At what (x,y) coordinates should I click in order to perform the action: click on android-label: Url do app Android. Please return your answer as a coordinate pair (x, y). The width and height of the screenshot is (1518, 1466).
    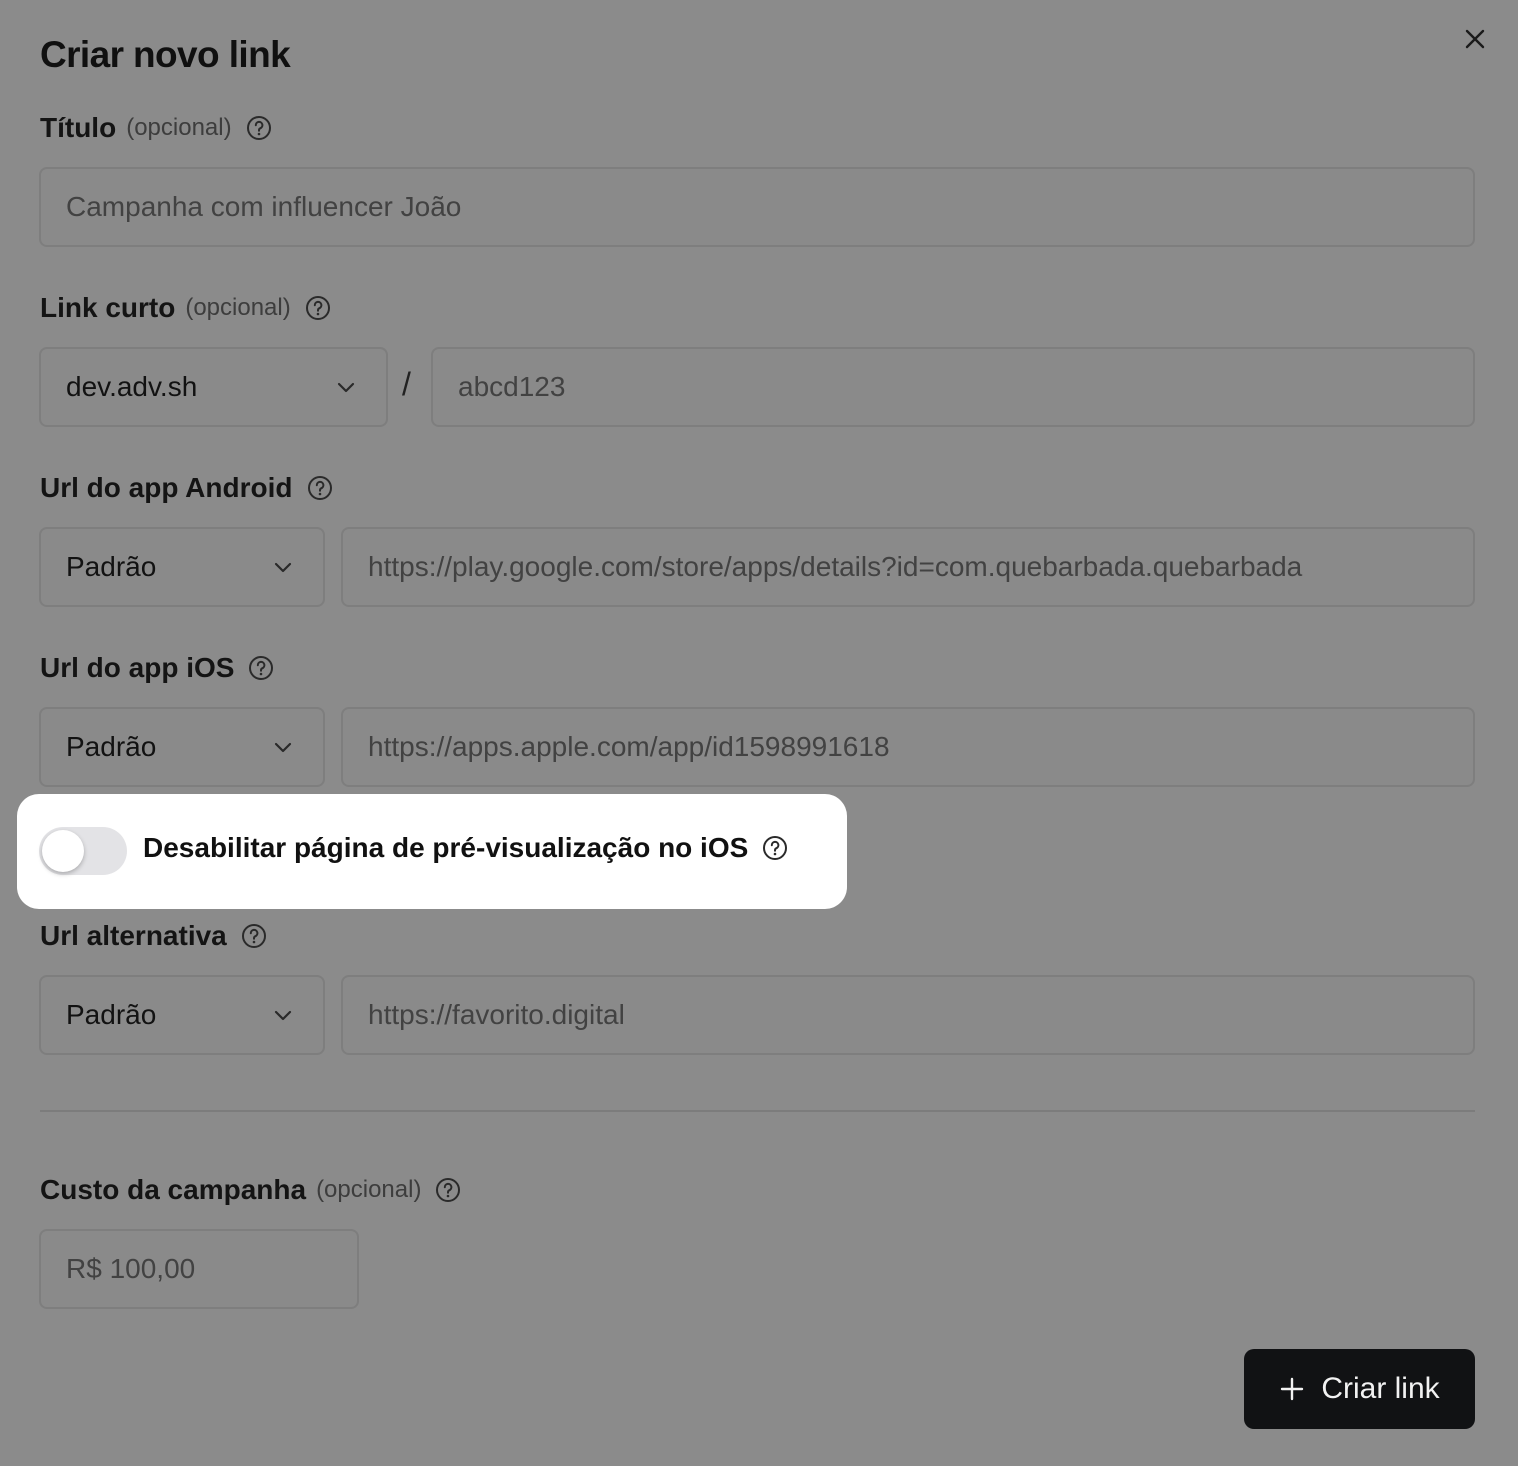
    Looking at the image, I should click on (186, 488).